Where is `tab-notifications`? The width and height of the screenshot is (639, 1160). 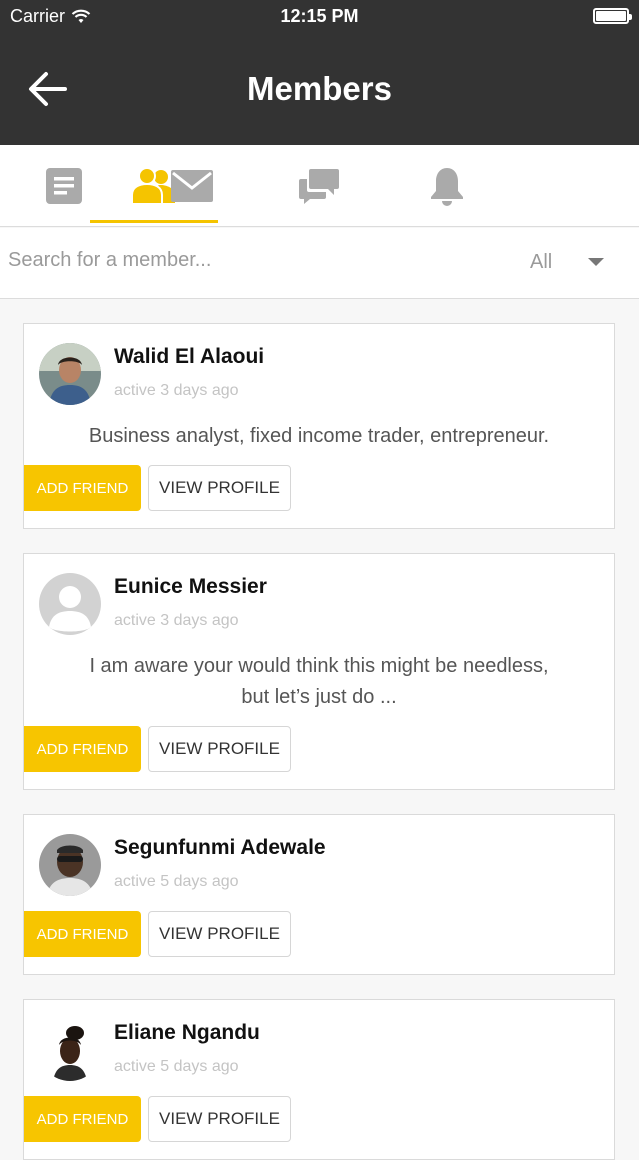 tab-notifications is located at coordinates (447, 186).